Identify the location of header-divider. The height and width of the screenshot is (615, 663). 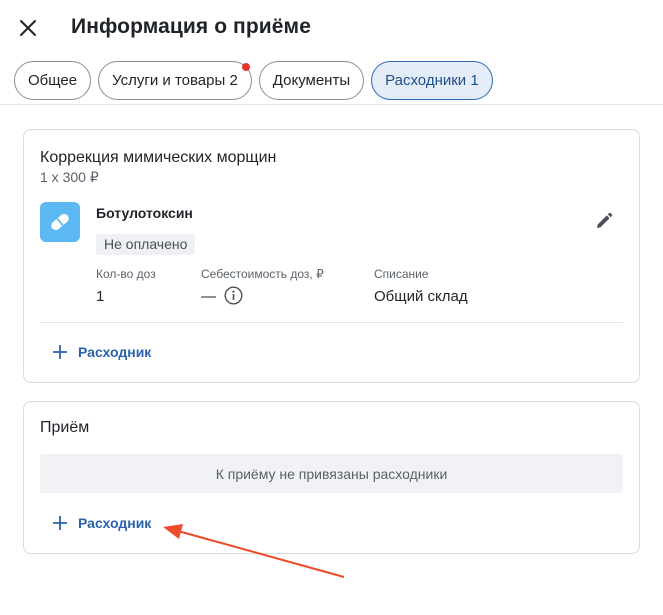
(331, 104).